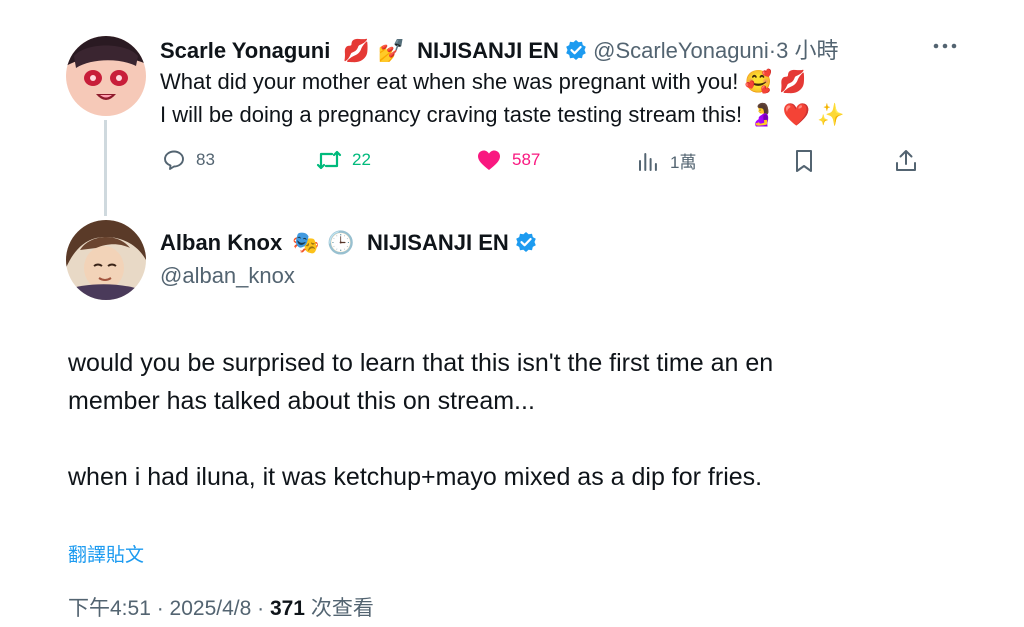 This screenshot has width=1024, height=627. I want to click on reply-count: 83, so click(205, 159).